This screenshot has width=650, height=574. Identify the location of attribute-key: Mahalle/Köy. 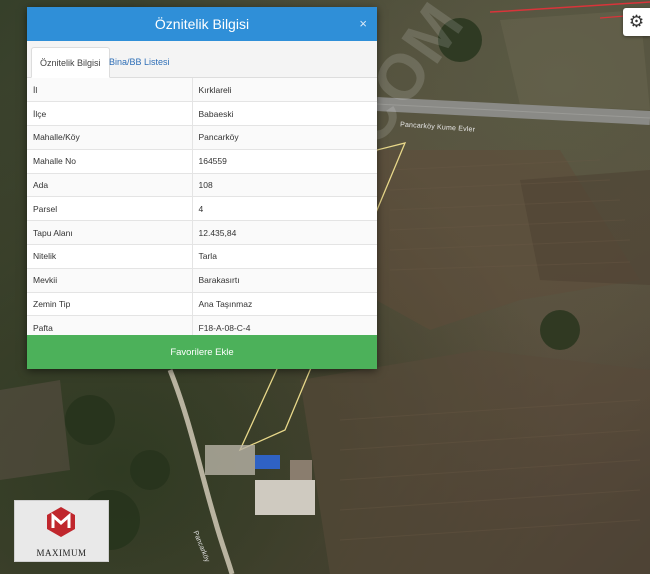
(110, 137).